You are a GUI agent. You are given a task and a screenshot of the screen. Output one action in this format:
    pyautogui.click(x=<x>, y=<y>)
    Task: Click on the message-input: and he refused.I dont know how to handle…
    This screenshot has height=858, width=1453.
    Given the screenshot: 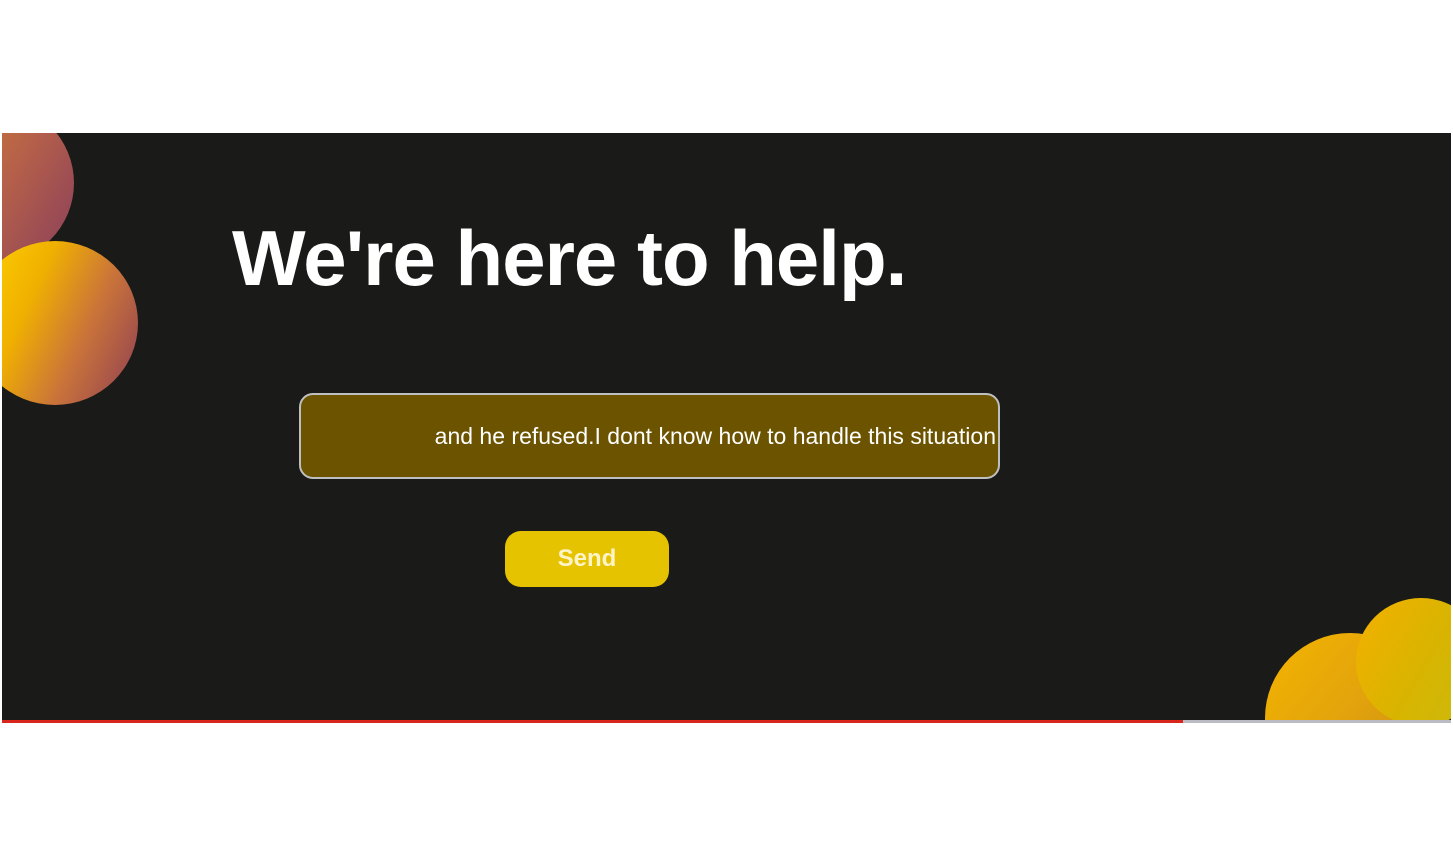 What is the action you would take?
    pyautogui.click(x=649, y=436)
    